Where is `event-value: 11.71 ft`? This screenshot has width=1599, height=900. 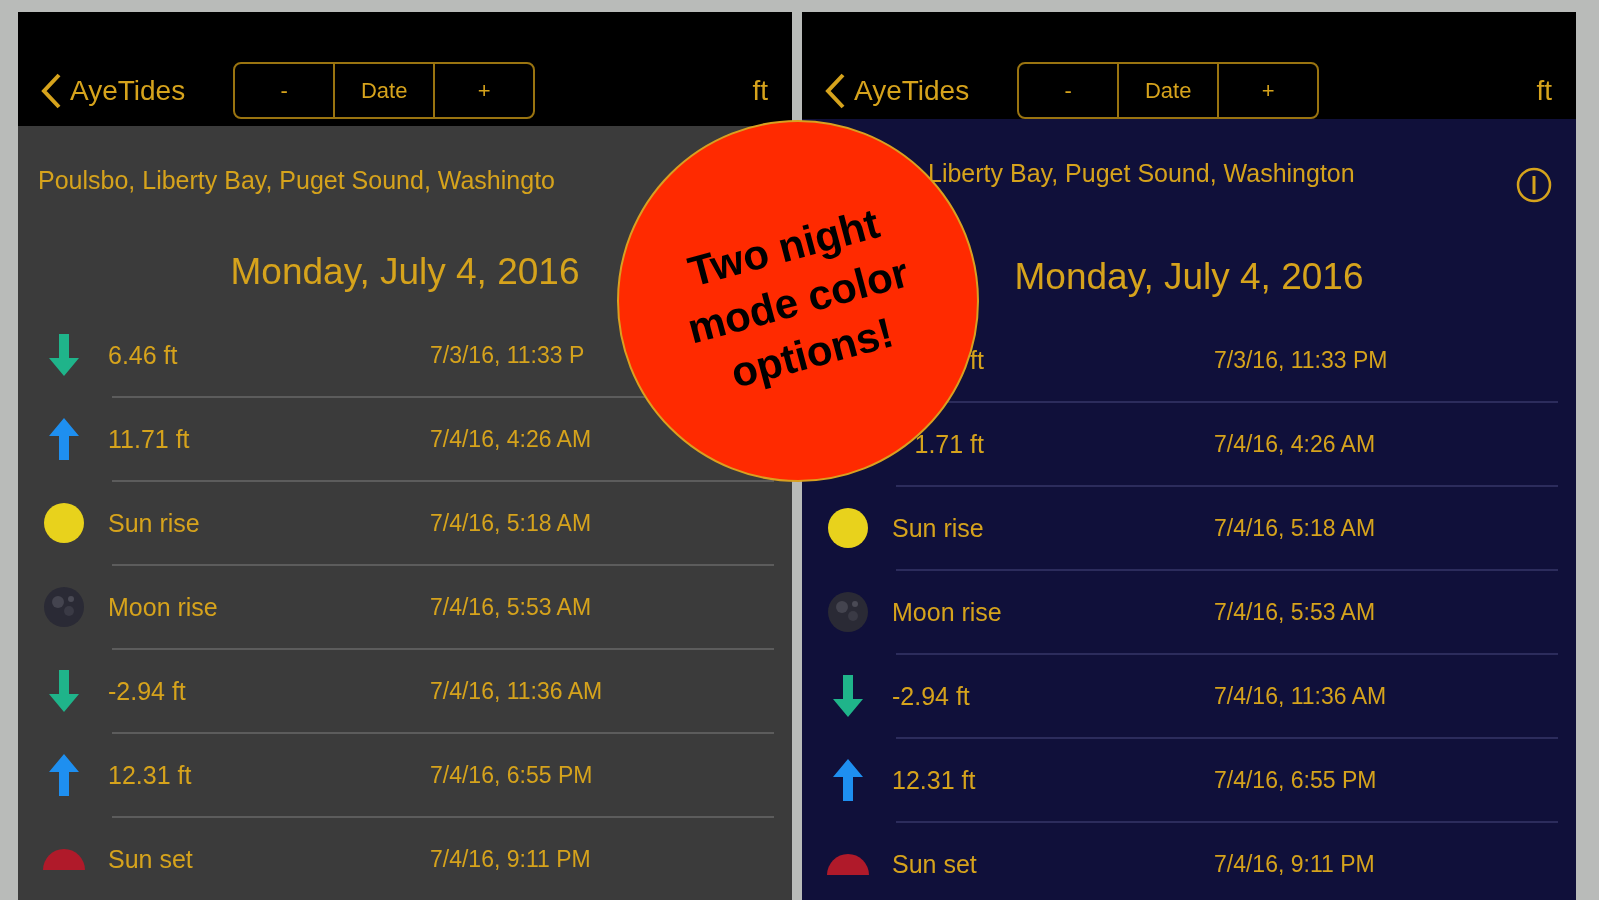
event-value: 11.71 ft is located at coordinates (149, 439).